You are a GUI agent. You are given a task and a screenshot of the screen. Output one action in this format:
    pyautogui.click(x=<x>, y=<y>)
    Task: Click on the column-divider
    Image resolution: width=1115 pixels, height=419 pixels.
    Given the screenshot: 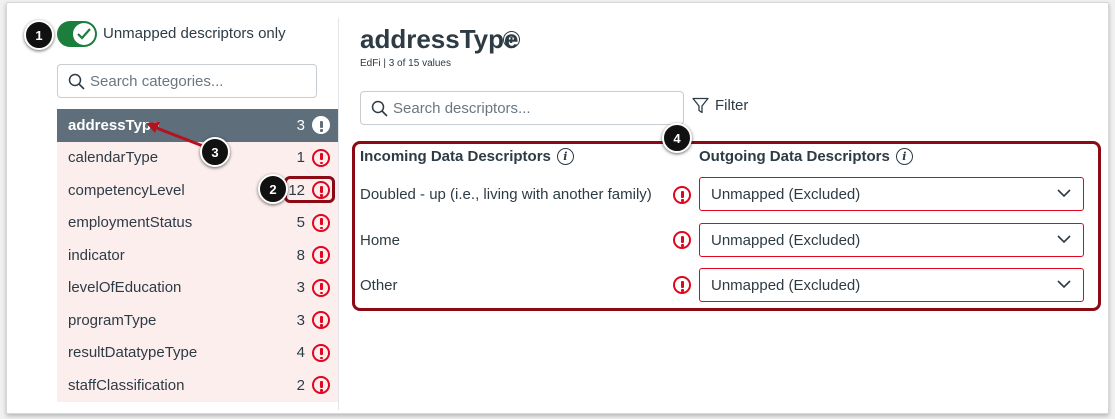 What is the action you would take?
    pyautogui.click(x=338, y=214)
    